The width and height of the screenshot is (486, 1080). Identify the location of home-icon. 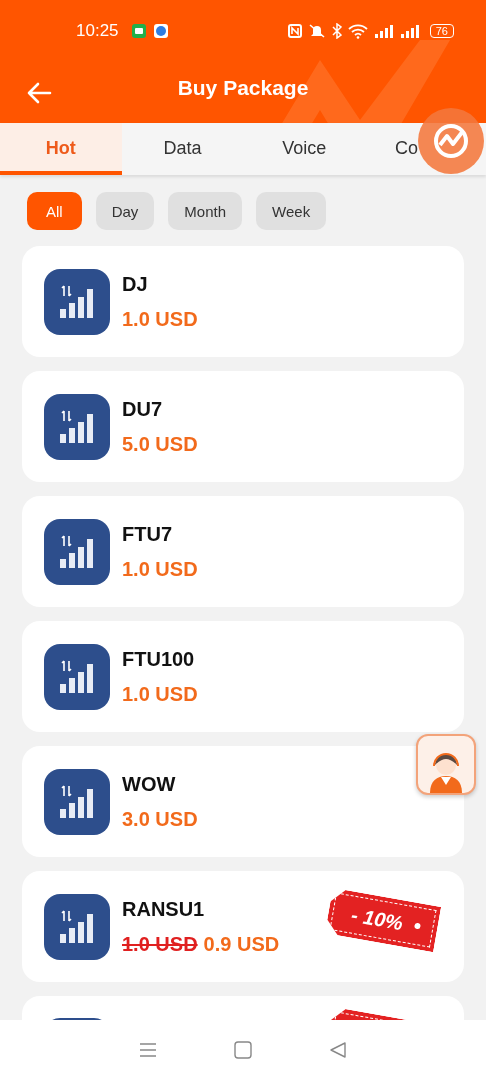
(243, 1050).